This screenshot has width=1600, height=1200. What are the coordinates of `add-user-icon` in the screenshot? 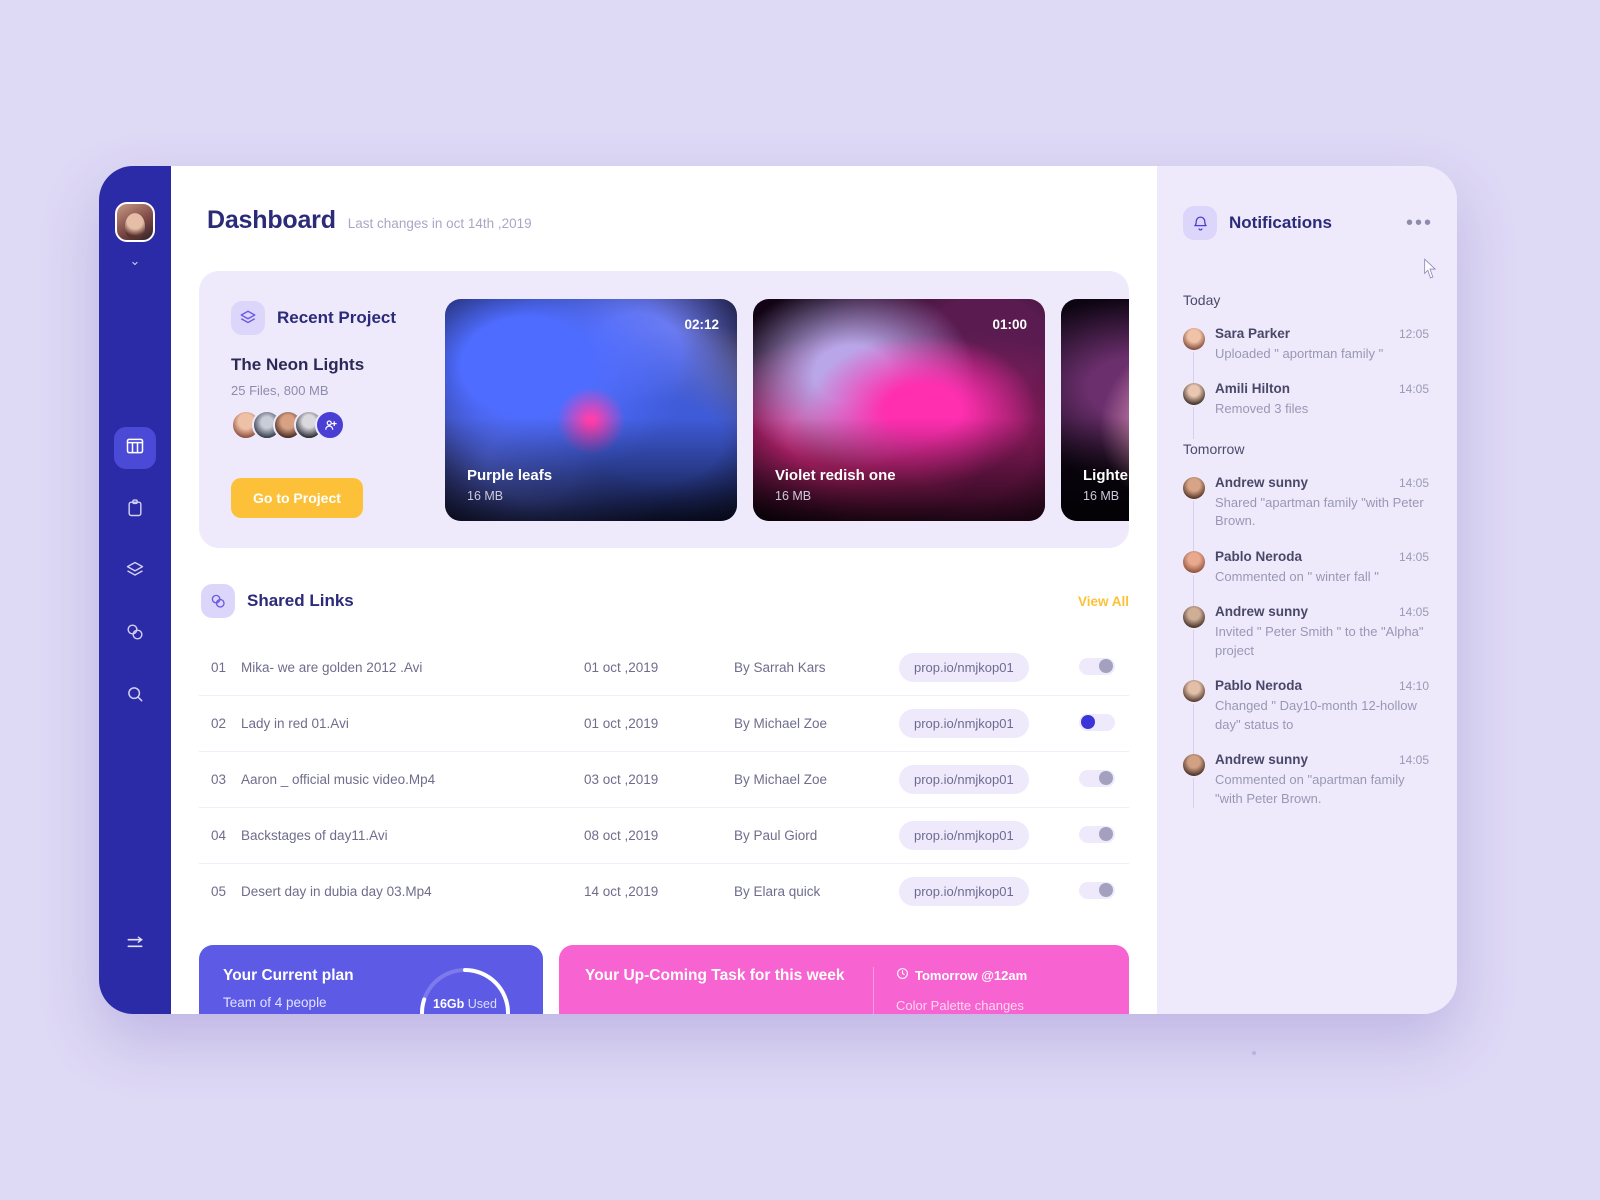 It's located at (330, 425).